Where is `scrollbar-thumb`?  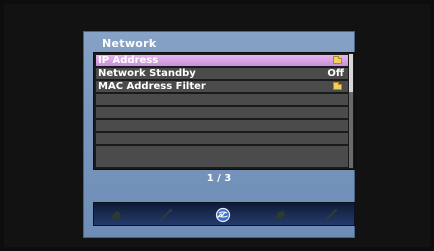 scrollbar-thumb is located at coordinates (351, 73).